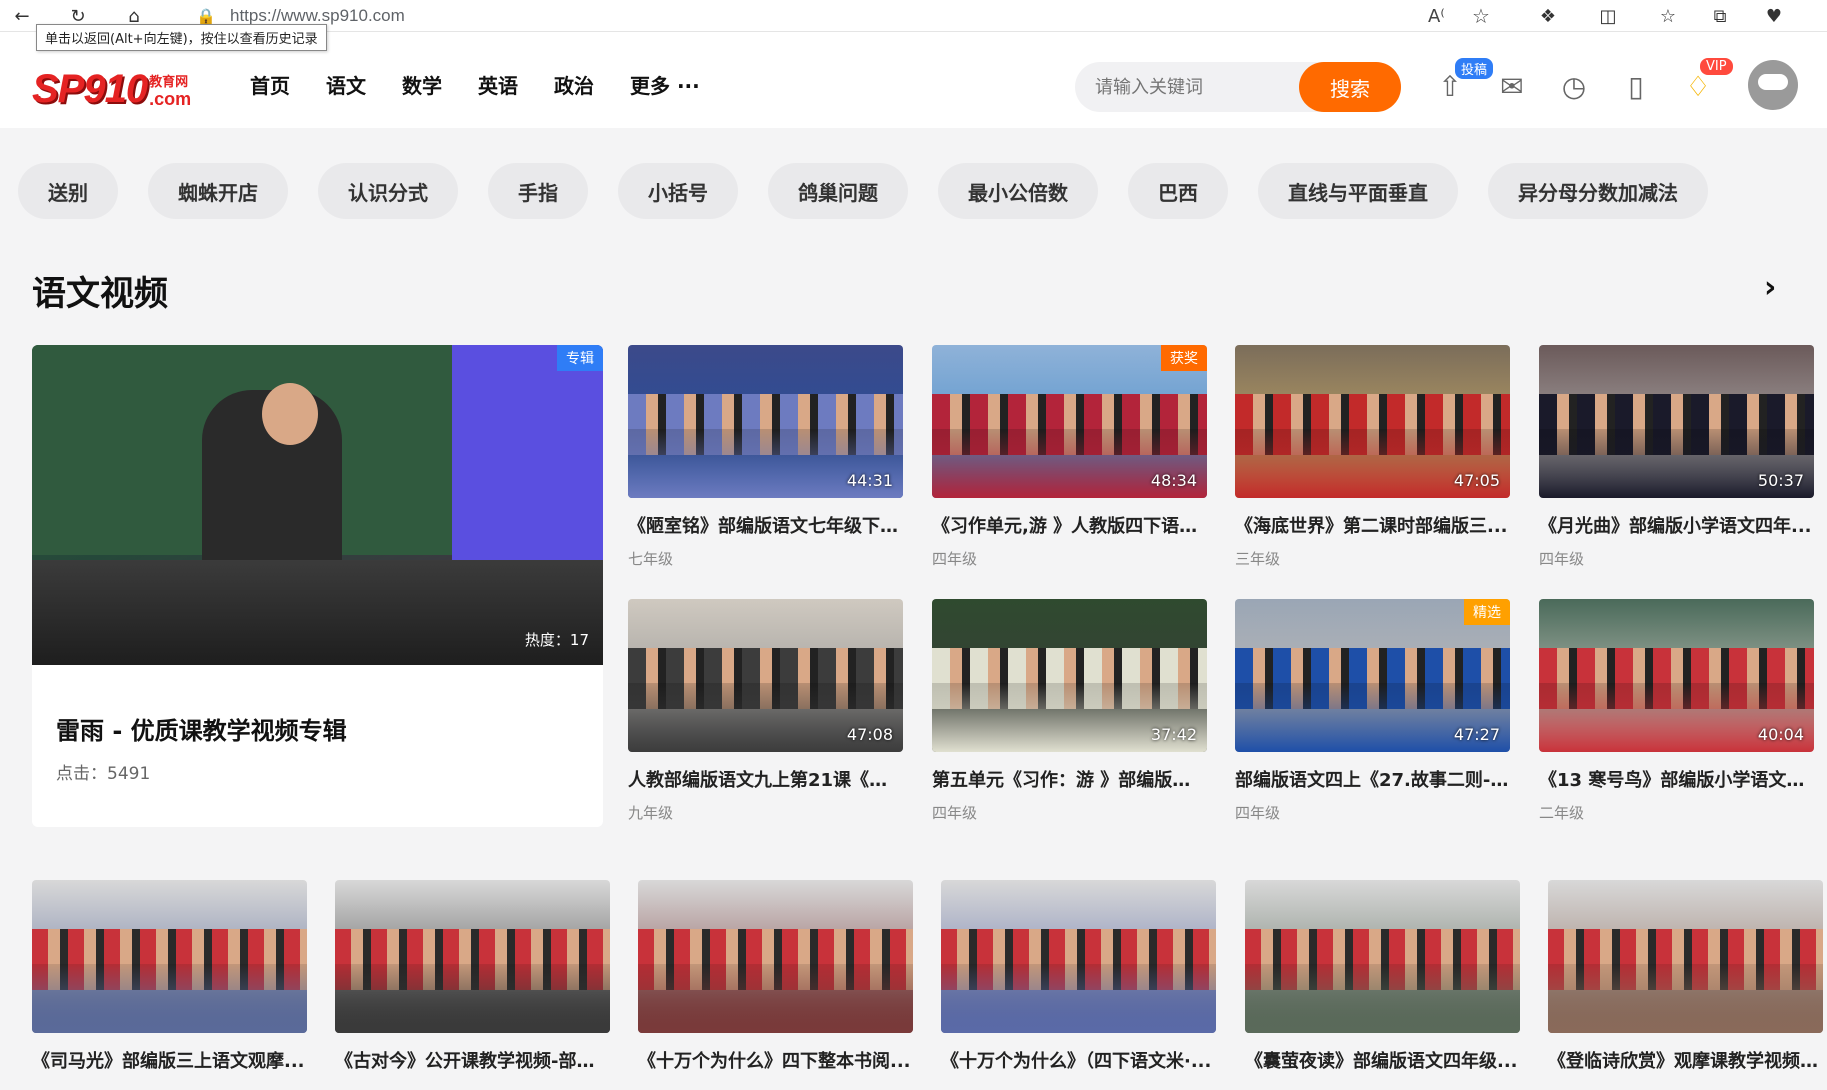  What do you see at coordinates (290, 414) in the screenshot?
I see `teacher-head-image` at bounding box center [290, 414].